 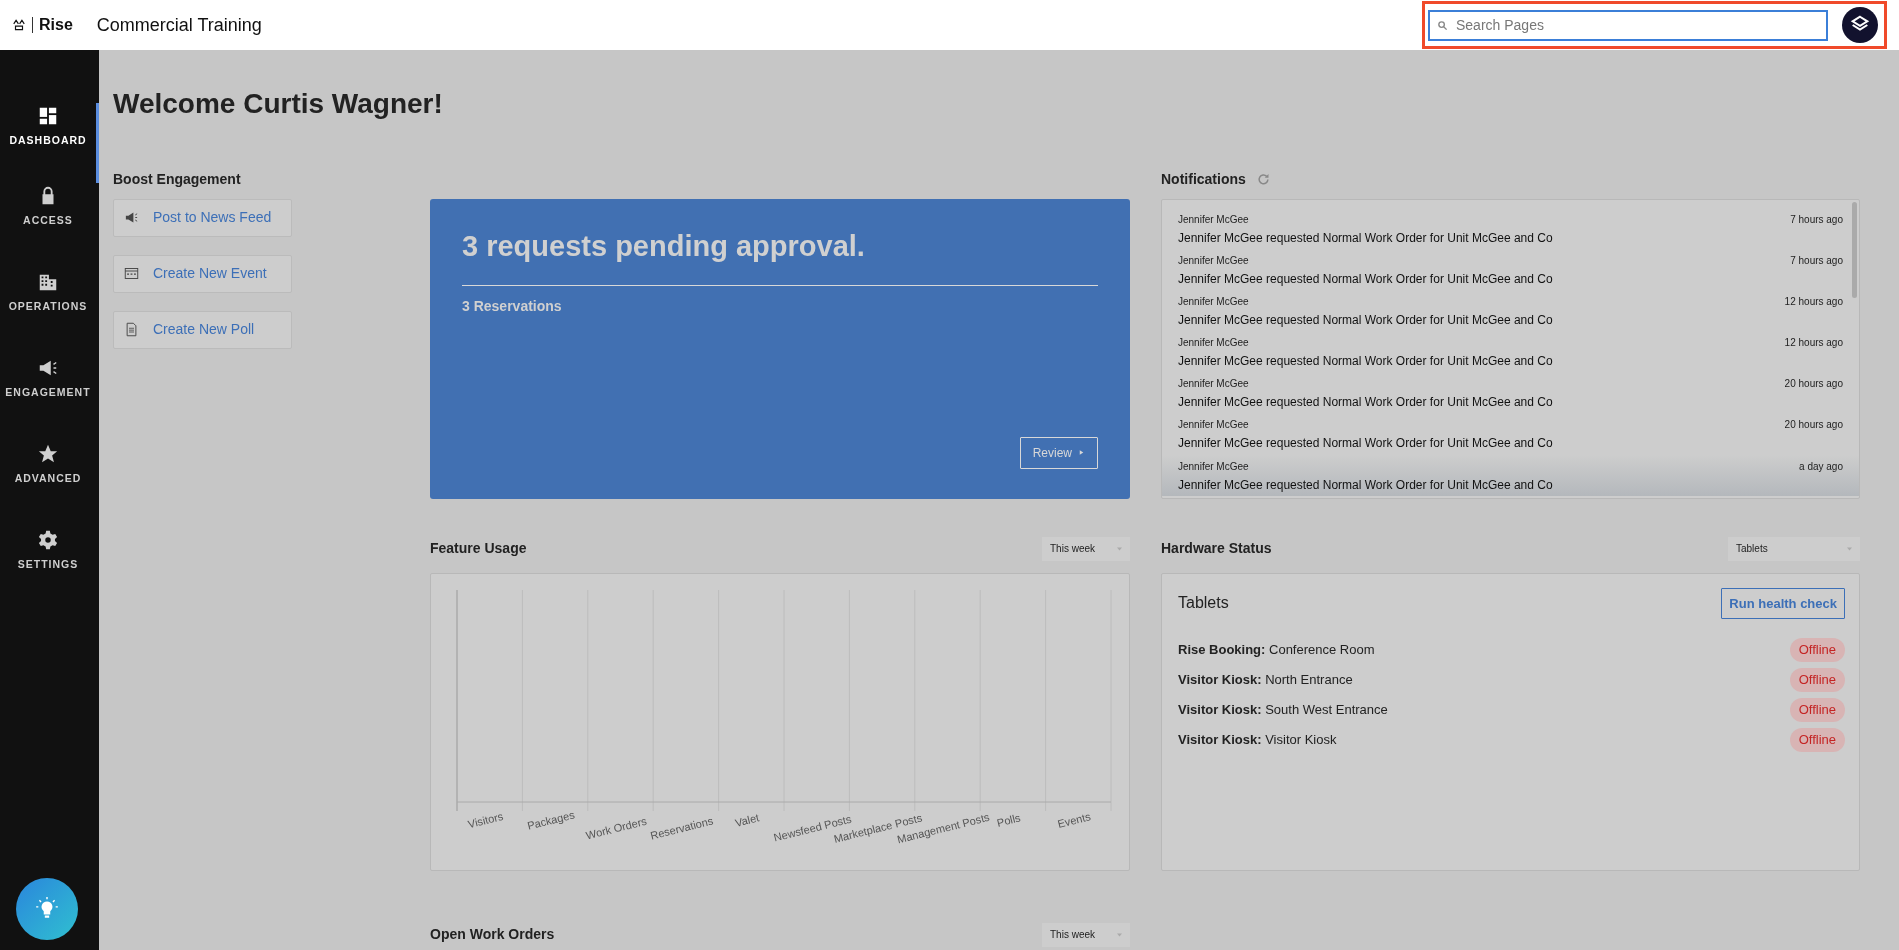 I want to click on axis-label: Valet, so click(x=747, y=819).